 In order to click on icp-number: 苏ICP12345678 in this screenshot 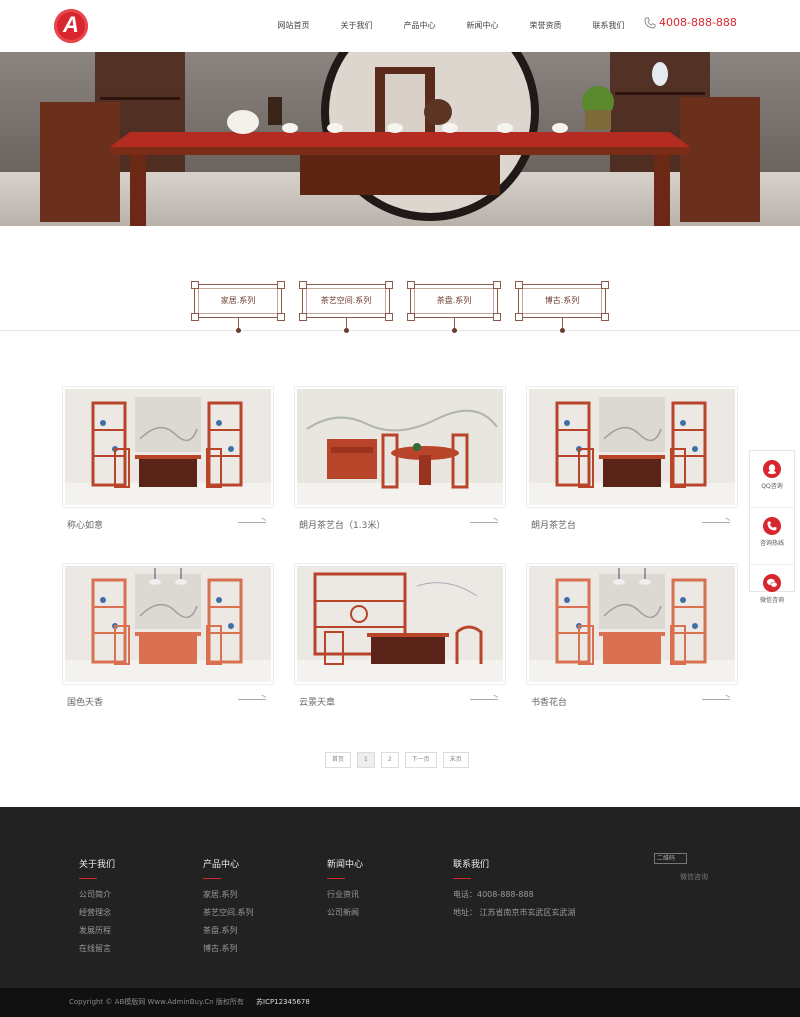, I will do `click(283, 1002)`.